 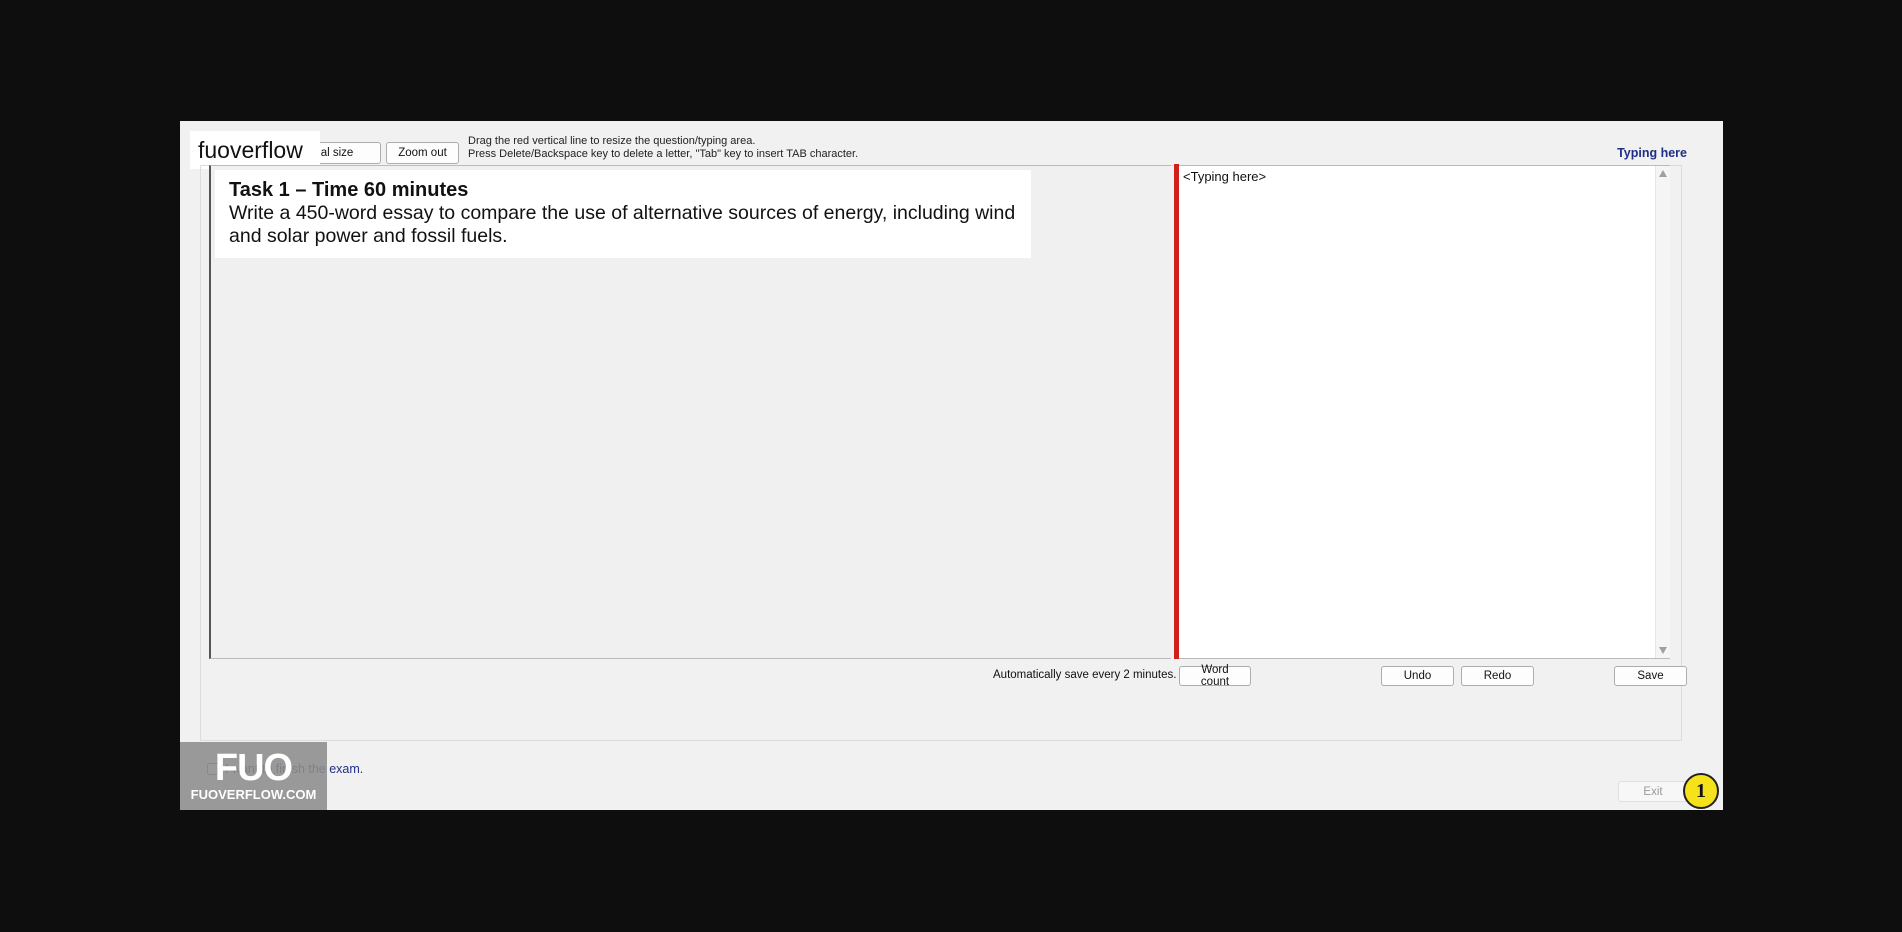 What do you see at coordinates (1662, 412) in the screenshot?
I see `typing-scrollbar` at bounding box center [1662, 412].